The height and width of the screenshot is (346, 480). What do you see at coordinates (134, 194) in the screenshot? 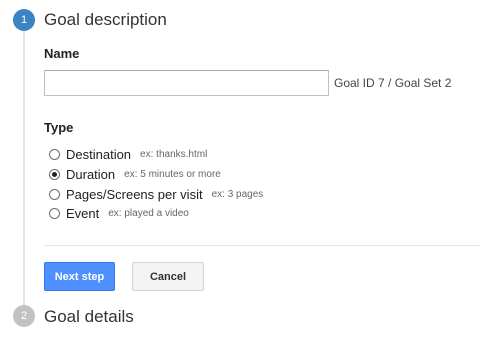
I see `pages-screens-label: Pages/Screens per visit` at bounding box center [134, 194].